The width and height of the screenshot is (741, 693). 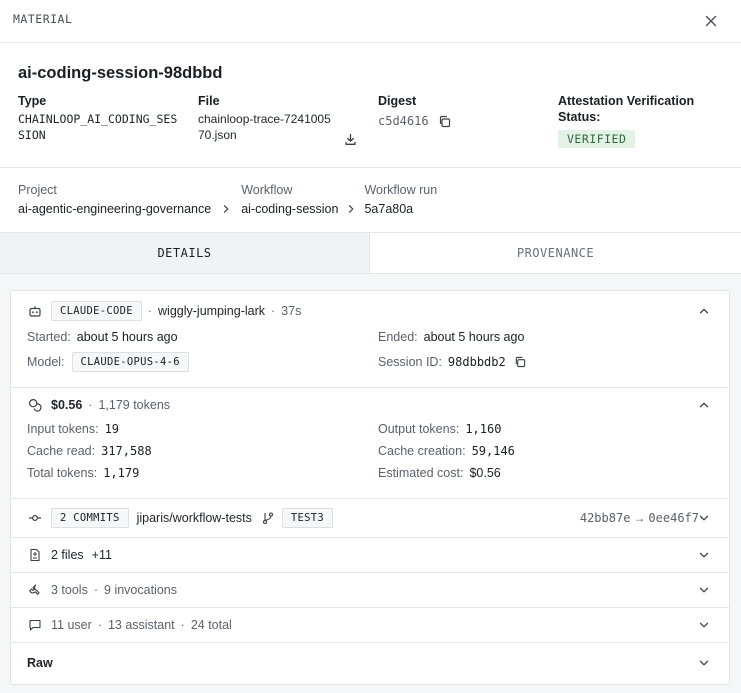 What do you see at coordinates (112, 429) in the screenshot?
I see `input-tokens-value: 19` at bounding box center [112, 429].